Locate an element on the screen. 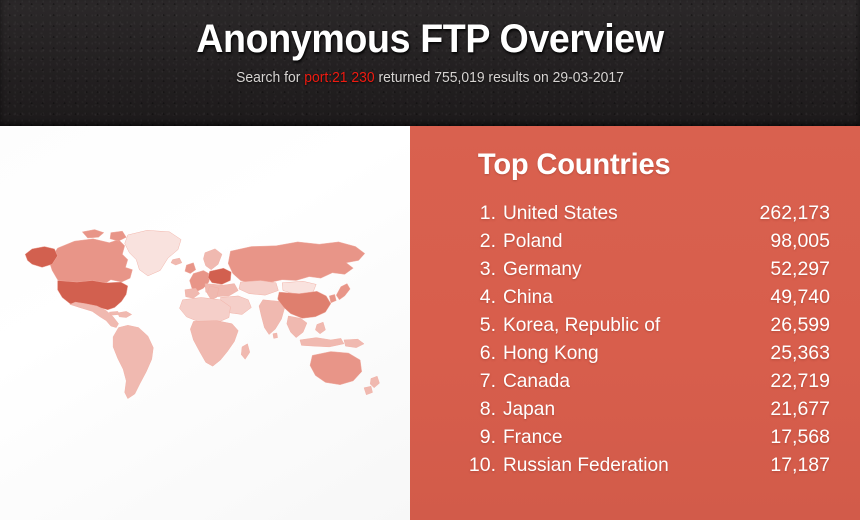 Image resolution: width=860 pixels, height=520 pixels. country-rank: 2. is located at coordinates (487, 240).